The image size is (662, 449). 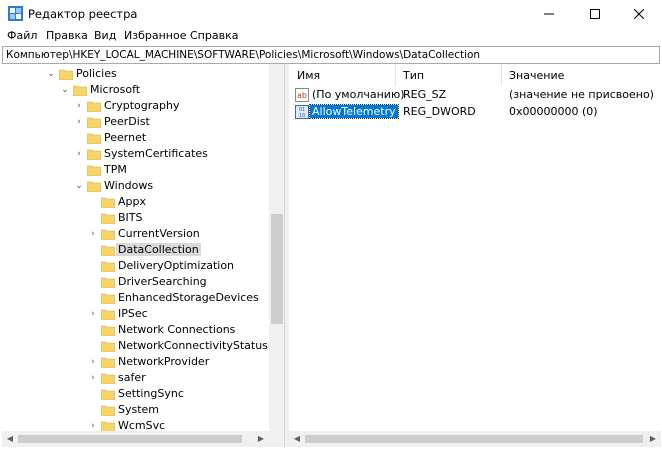 I want to click on string-value-icon: ab, so click(x=302, y=95).